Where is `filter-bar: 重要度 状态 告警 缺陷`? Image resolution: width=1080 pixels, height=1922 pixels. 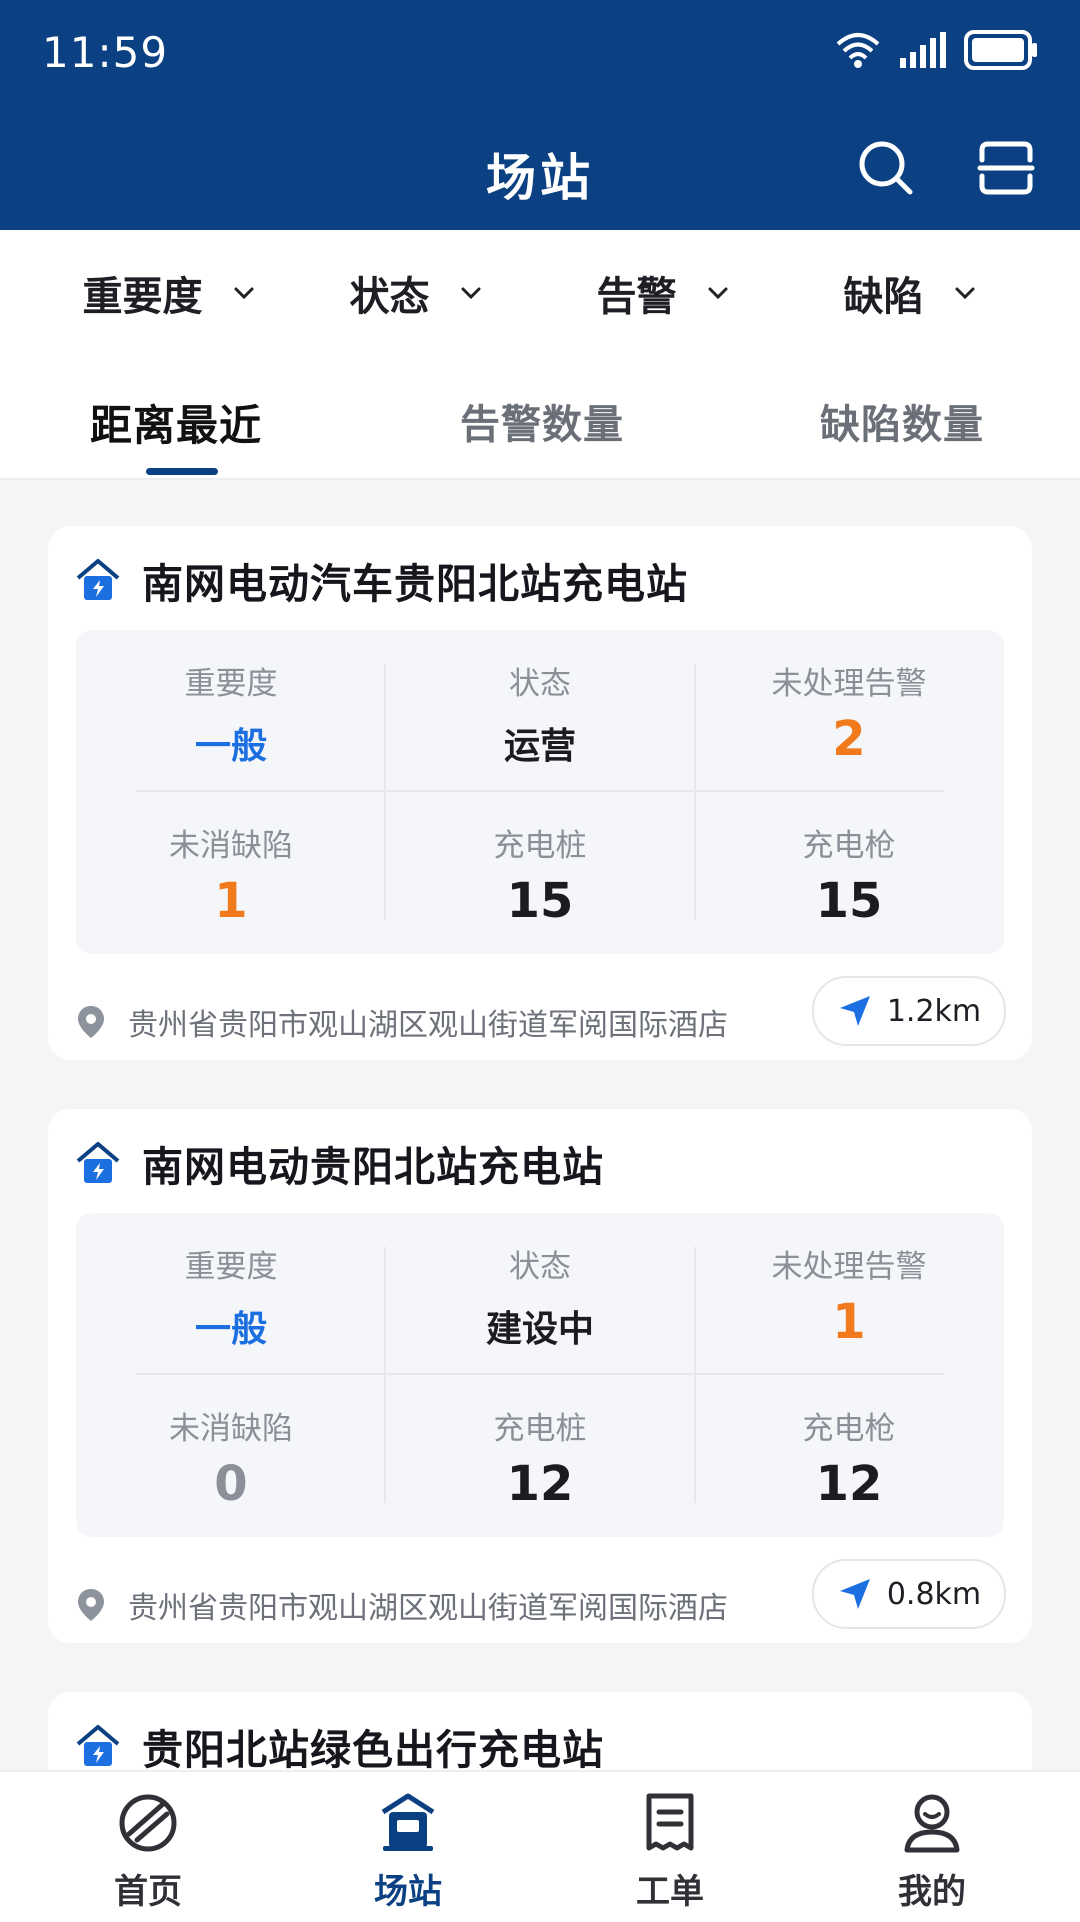
filter-bar: 重要度 状态 告警 缺陷 is located at coordinates (540, 294).